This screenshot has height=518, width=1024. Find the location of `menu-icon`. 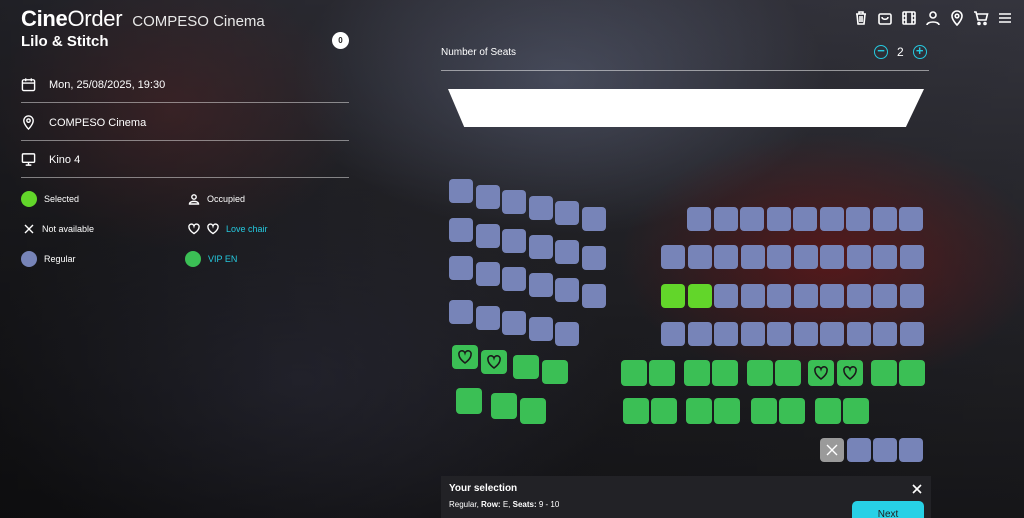

menu-icon is located at coordinates (1005, 18).